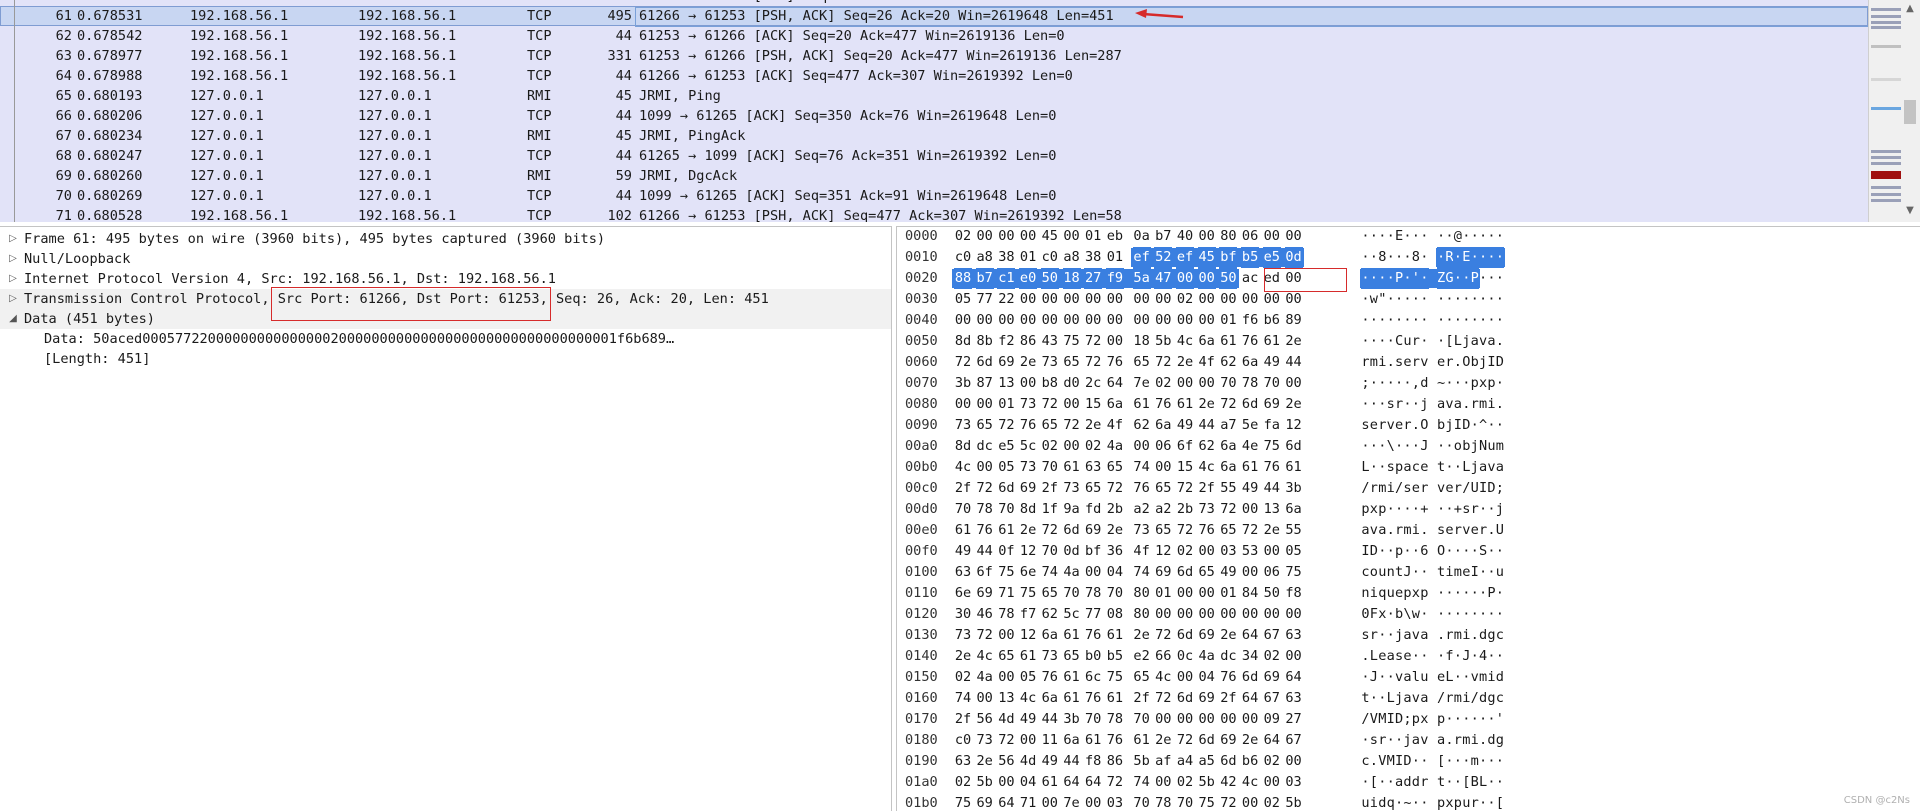  Describe the element at coordinates (1093, 488) in the screenshot. I see `hex-byte: 65` at that location.